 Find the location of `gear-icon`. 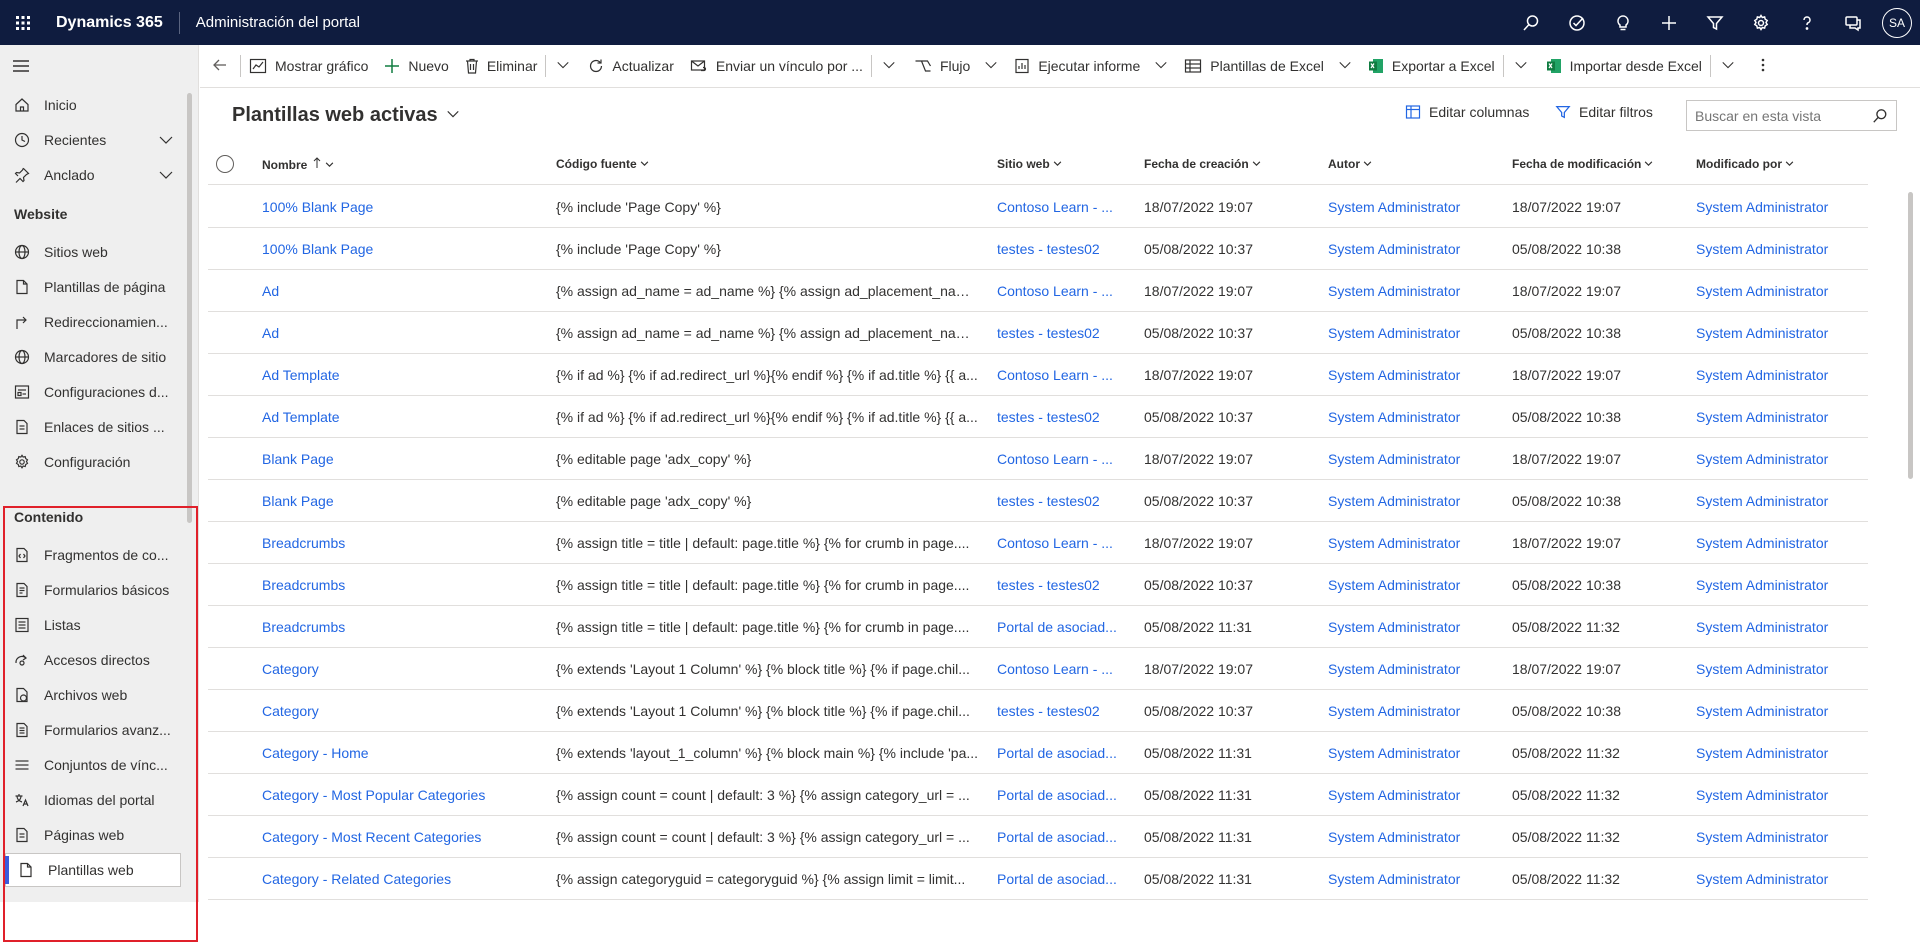

gear-icon is located at coordinates (1761, 22).